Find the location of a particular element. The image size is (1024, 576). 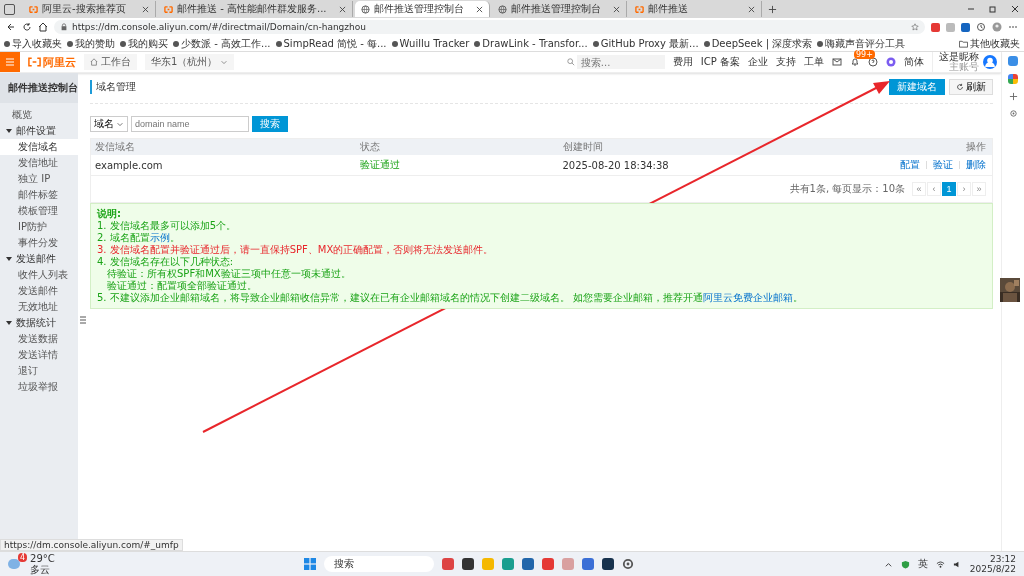

bookmark-folder: 其他收藏夹 is located at coordinates (995, 43).